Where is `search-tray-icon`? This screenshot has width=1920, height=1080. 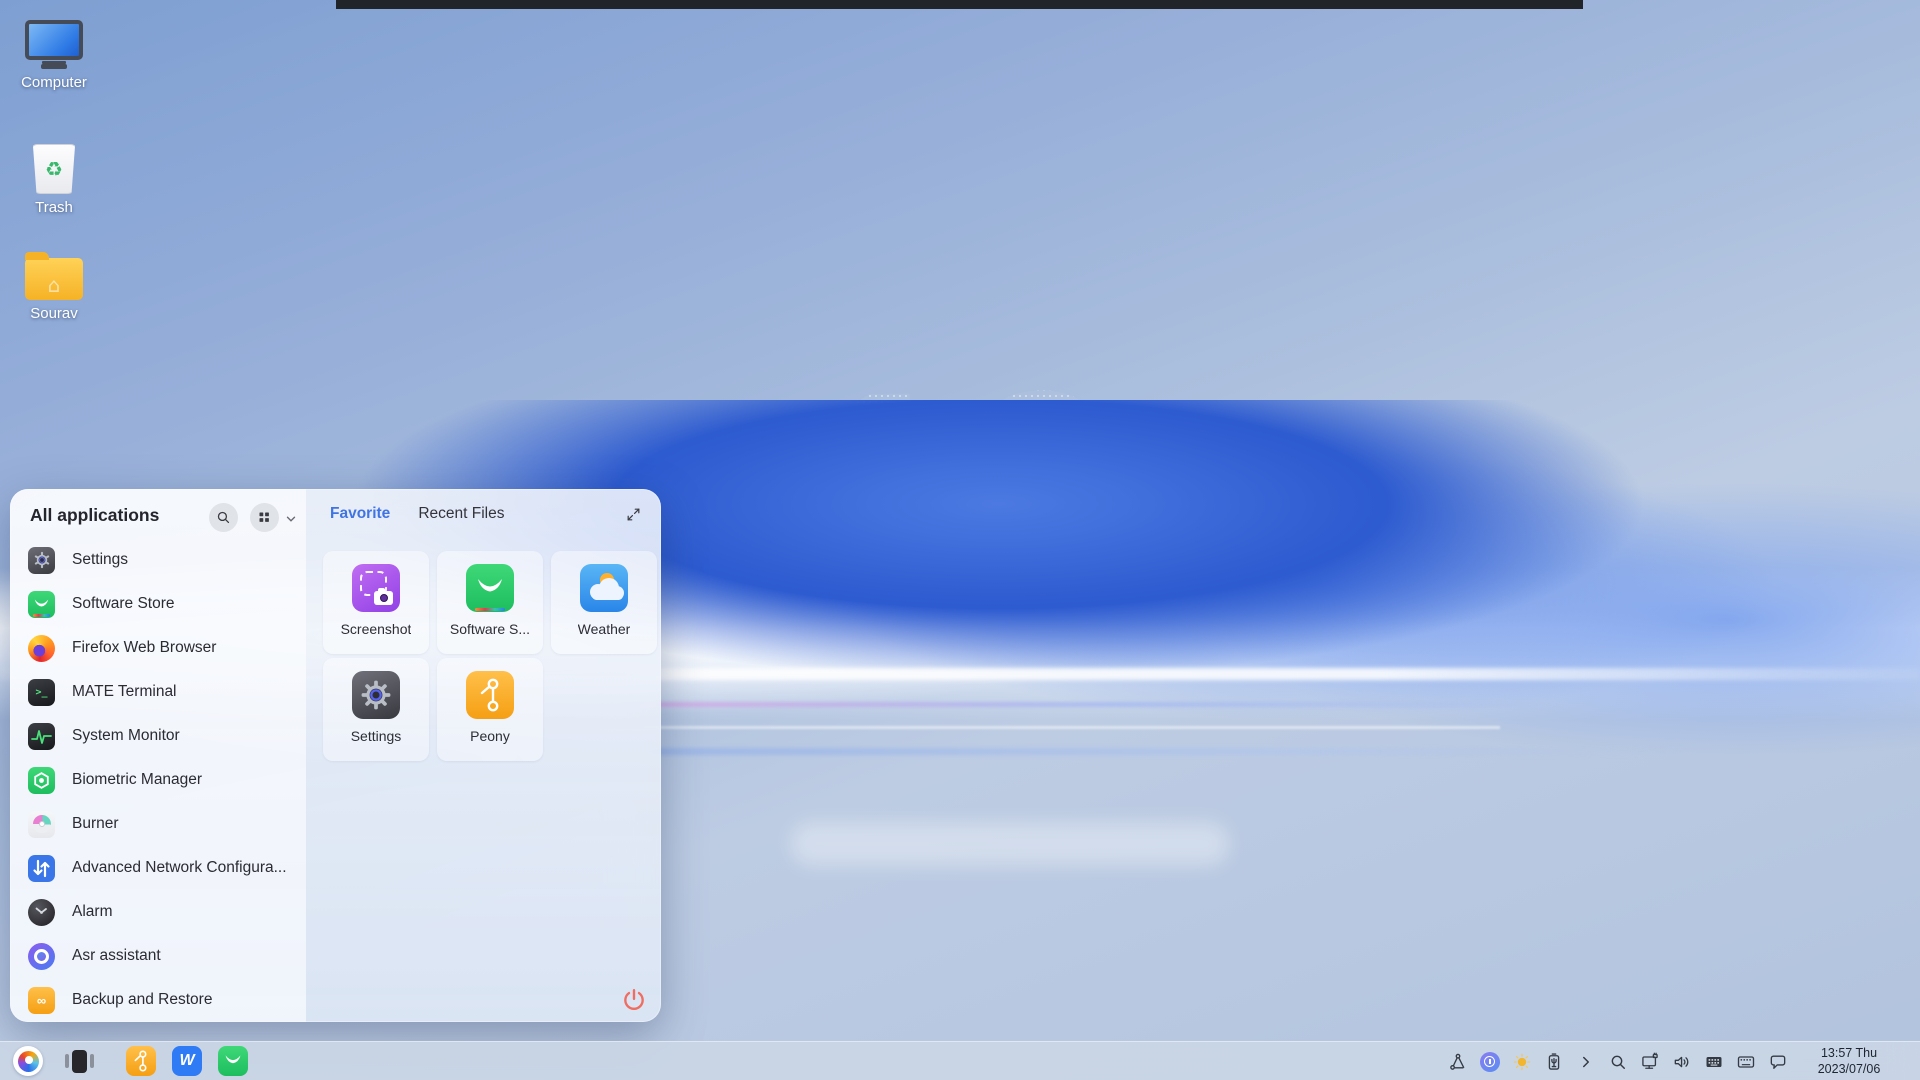 search-tray-icon is located at coordinates (1617, 1061).